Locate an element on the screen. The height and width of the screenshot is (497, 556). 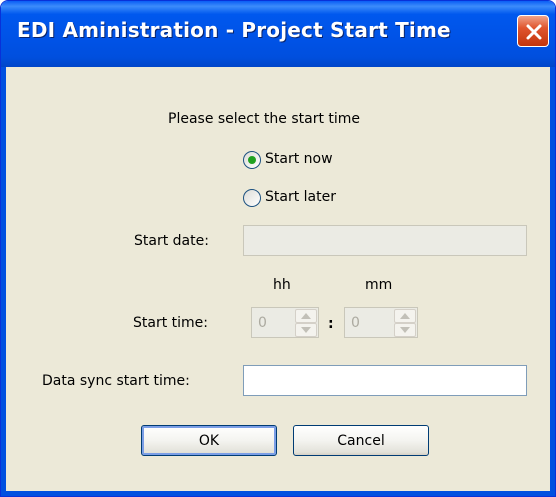
minutes-header: mm is located at coordinates (379, 285).